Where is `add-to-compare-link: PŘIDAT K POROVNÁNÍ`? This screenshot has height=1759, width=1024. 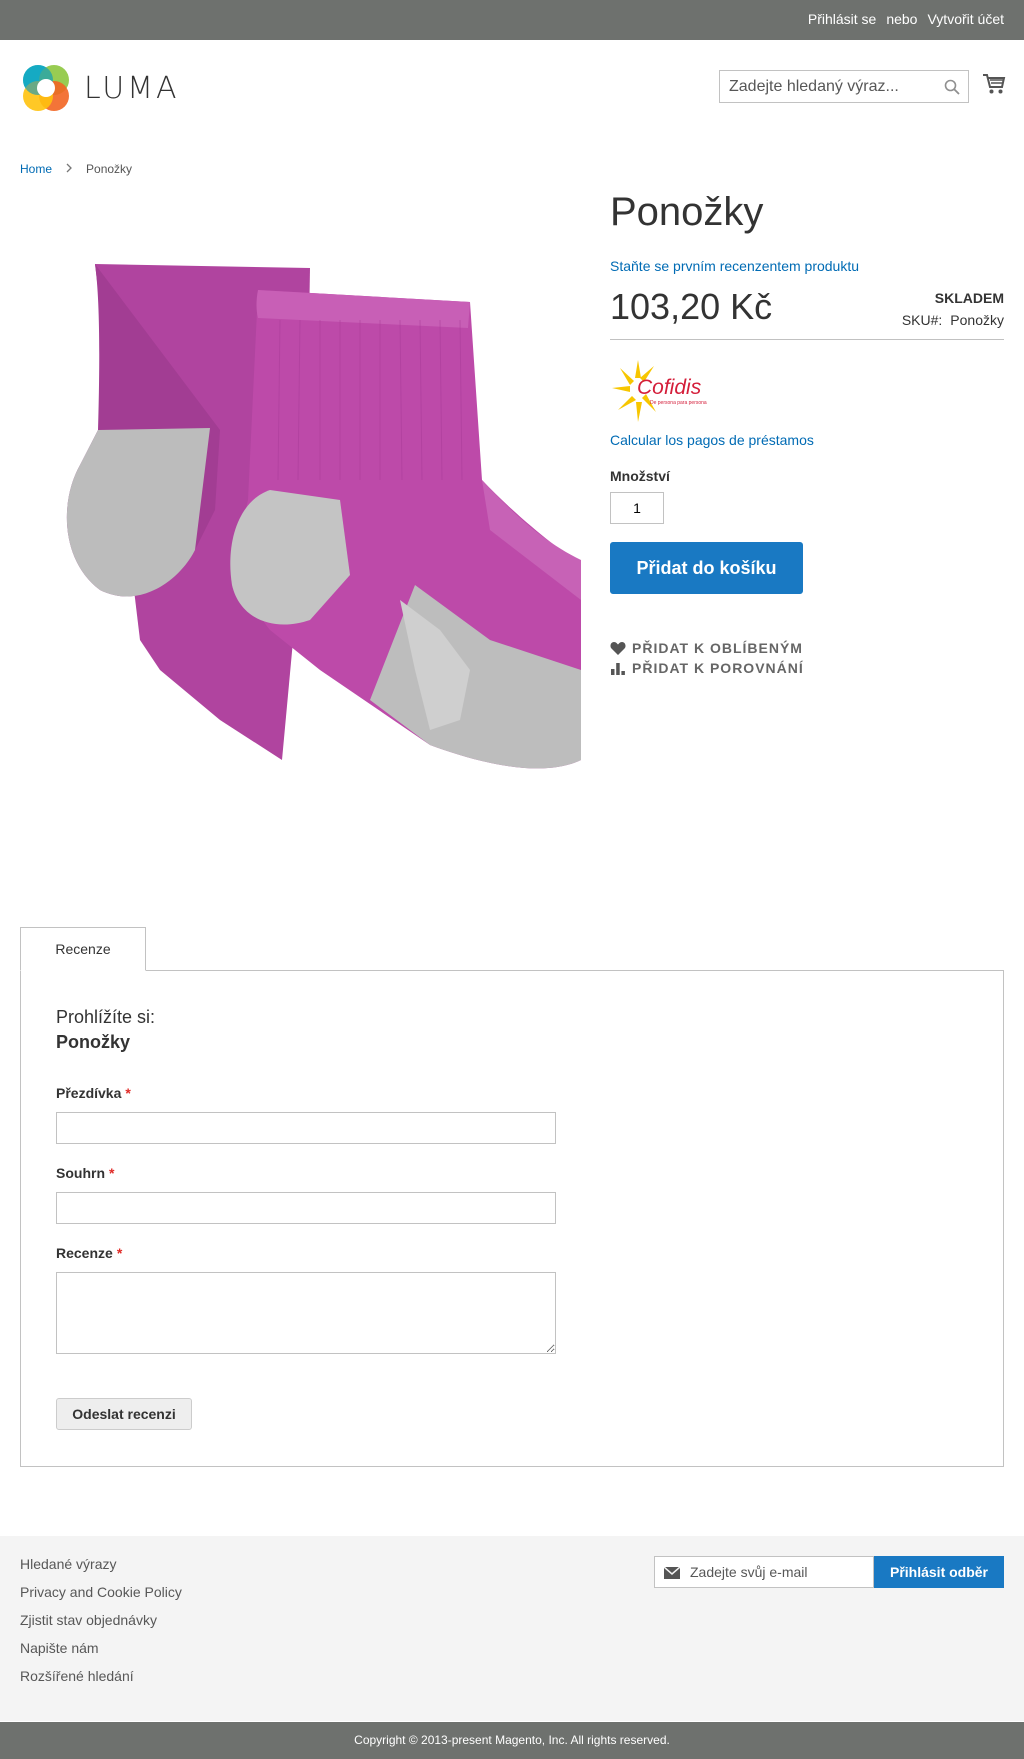 add-to-compare-link: PŘIDAT K POROVNÁNÍ is located at coordinates (807, 668).